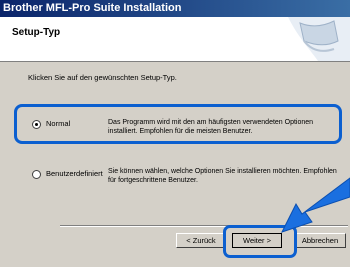 The height and width of the screenshot is (267, 350). Describe the element at coordinates (201, 240) in the screenshot. I see `back-button: < Zurück` at that location.